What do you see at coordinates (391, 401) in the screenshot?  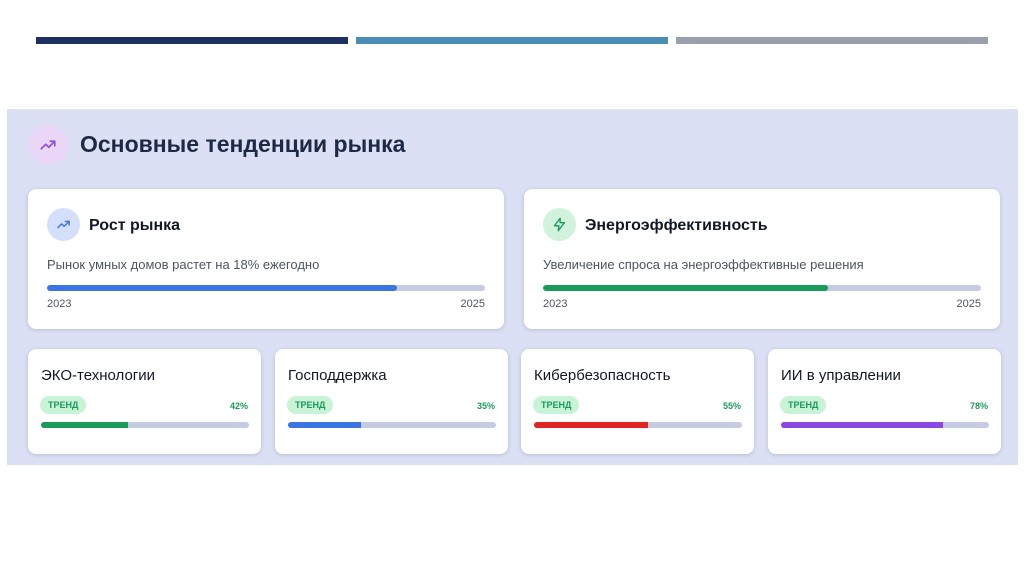 I see `trend-card-gov-support: Господдержка ТРЕНД 35%` at bounding box center [391, 401].